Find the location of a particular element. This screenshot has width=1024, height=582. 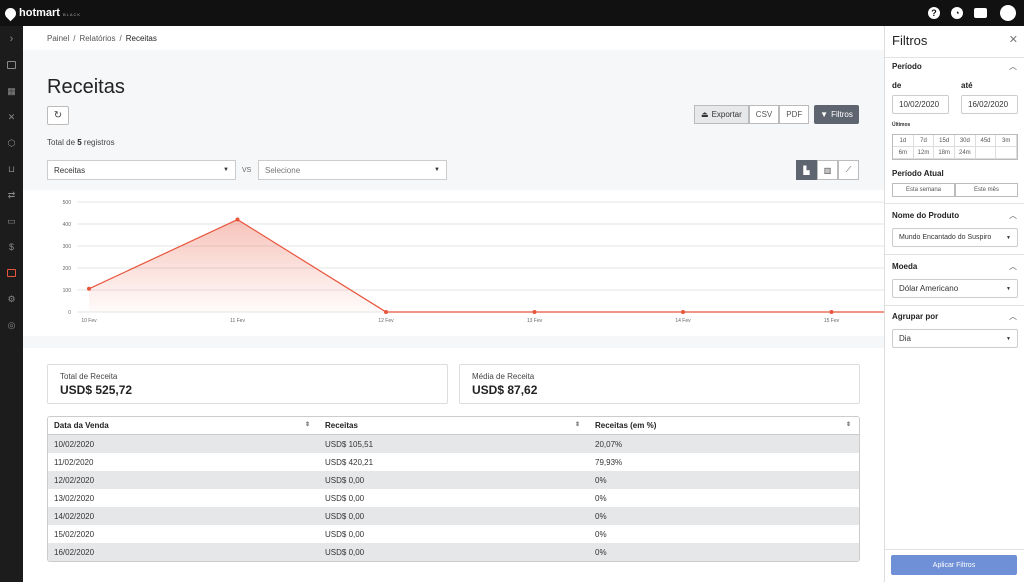

filters-button: ▼ Filtros is located at coordinates (836, 114).